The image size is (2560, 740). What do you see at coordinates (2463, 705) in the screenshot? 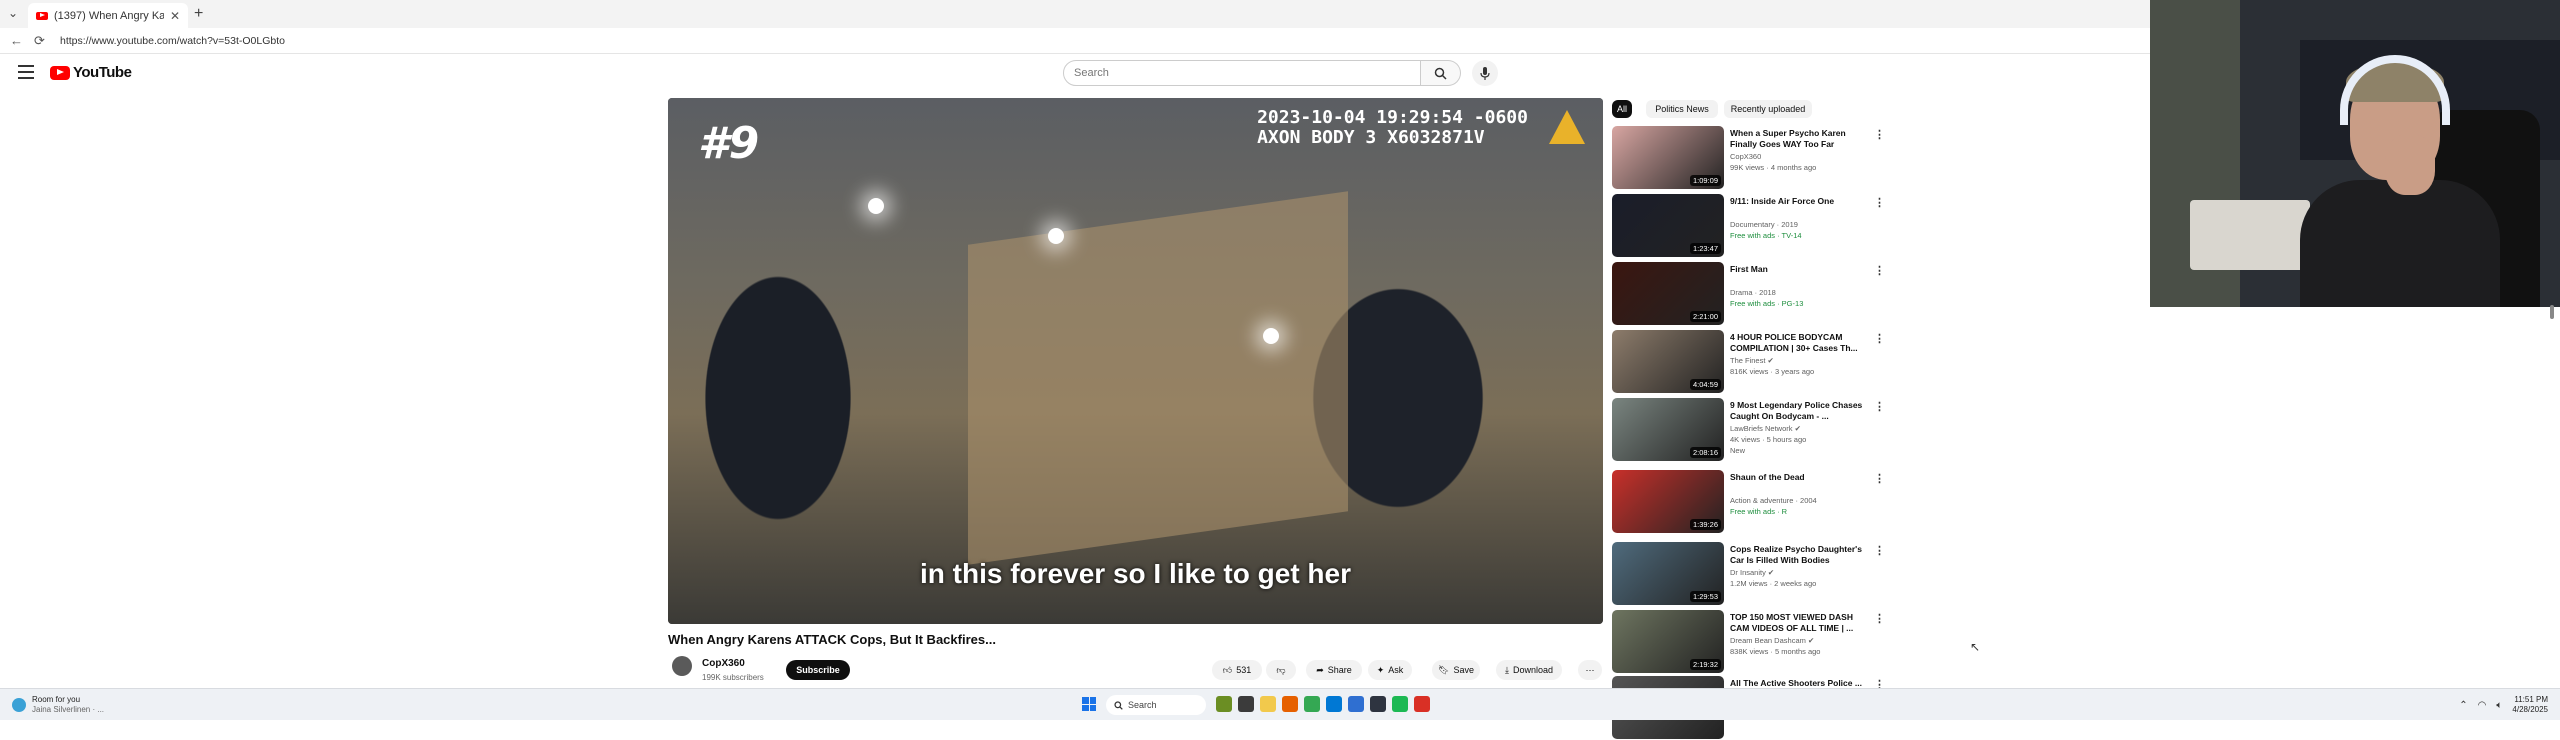
I see `chevron-up-icon: ⌃` at bounding box center [2463, 705].